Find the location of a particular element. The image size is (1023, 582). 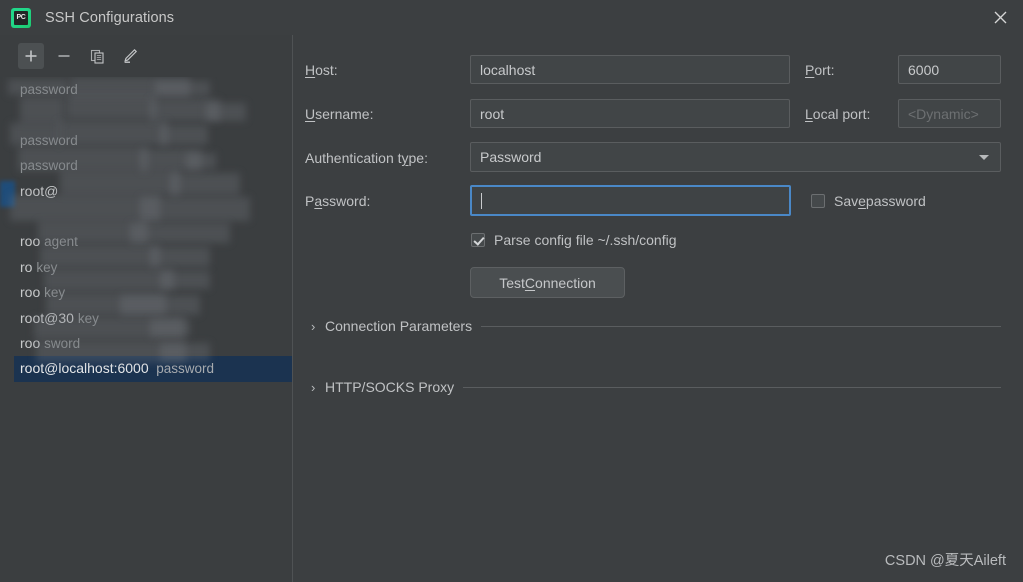

username-label: Username: is located at coordinates (339, 114).